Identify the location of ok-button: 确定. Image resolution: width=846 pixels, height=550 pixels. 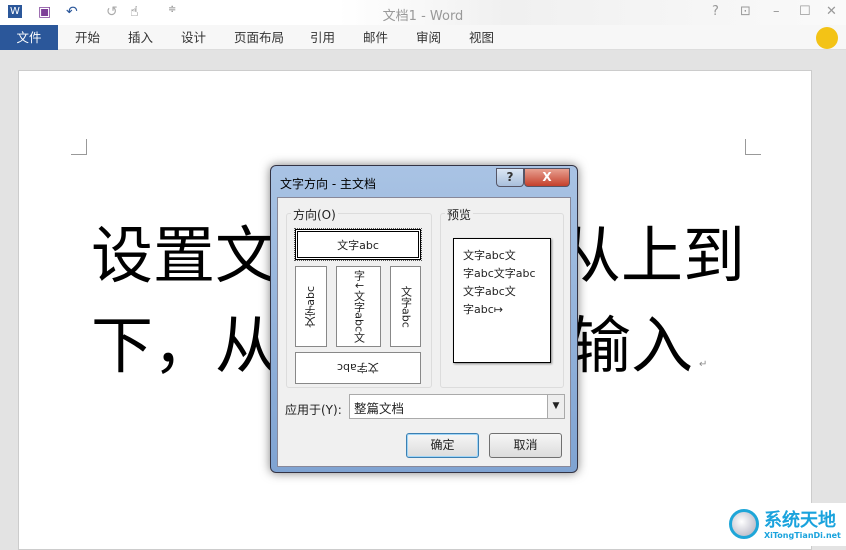
(442, 445).